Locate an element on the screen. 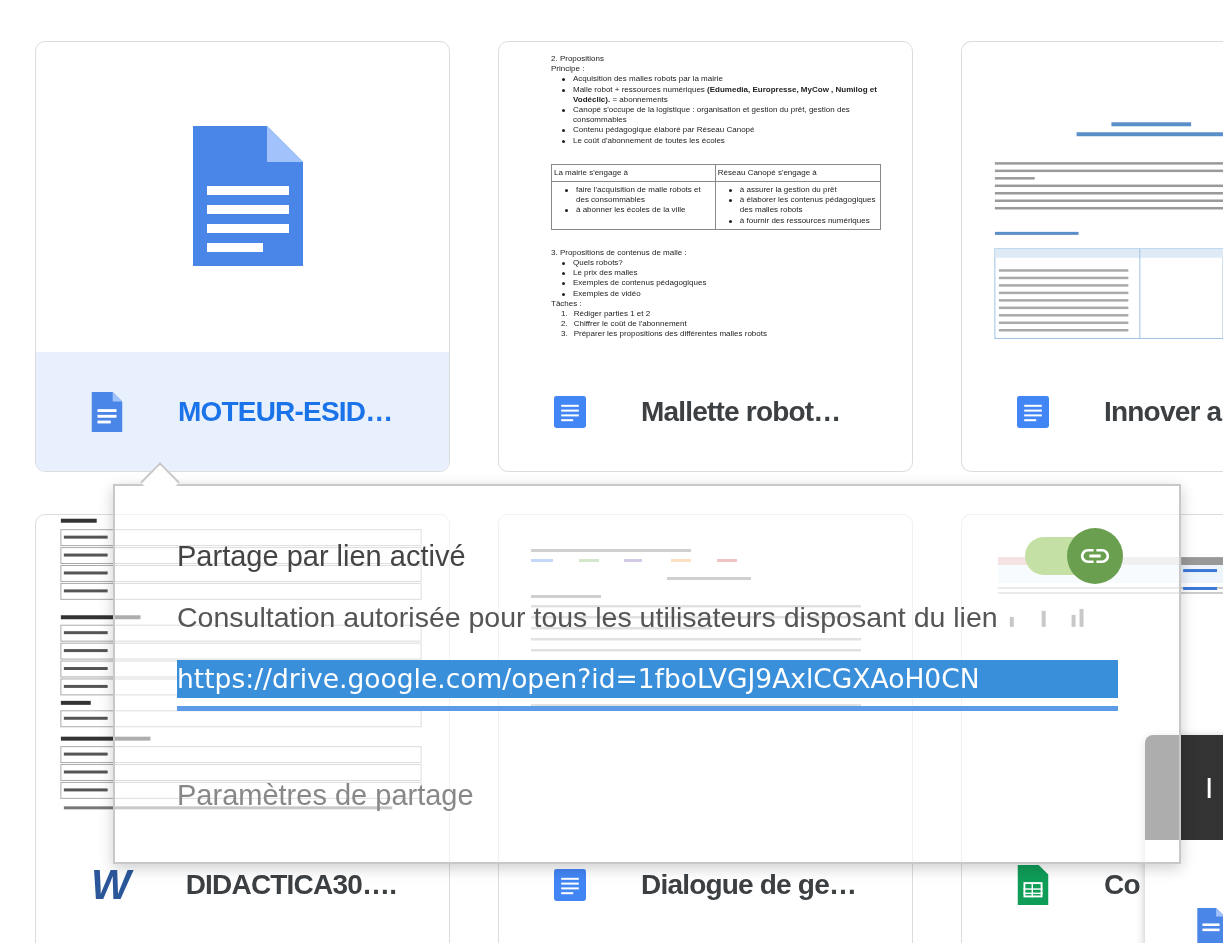  document-text: 2. Propositions is located at coordinates (578, 59).